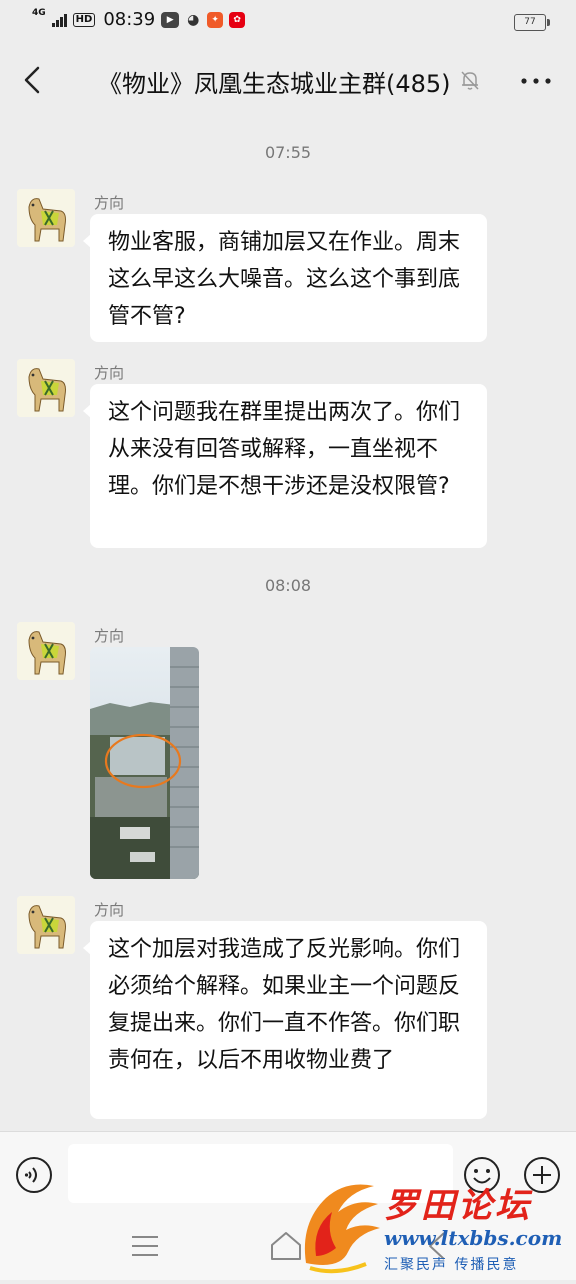 Image resolution: width=576 pixels, height=1284 pixels. What do you see at coordinates (285, 278) in the screenshot?
I see `message-bubble: 物业客服，商铺加层又在作业。周末这么早这么大噪音。这么这个事到底管不管?` at bounding box center [285, 278].